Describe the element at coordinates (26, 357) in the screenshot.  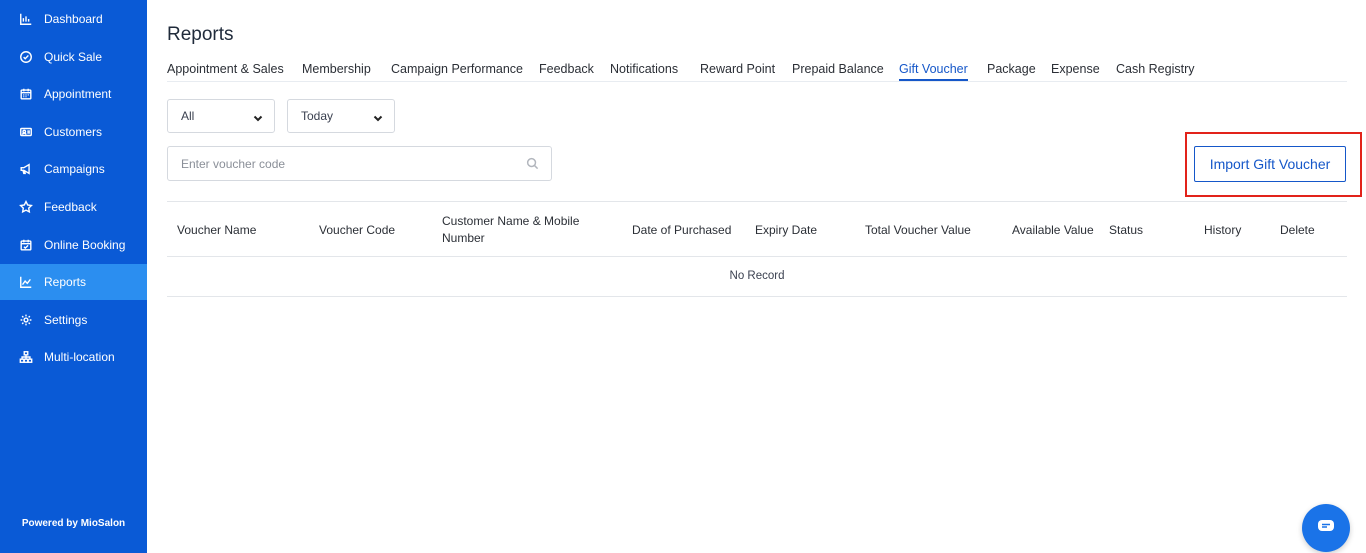
I see `sitemap-icon` at that location.